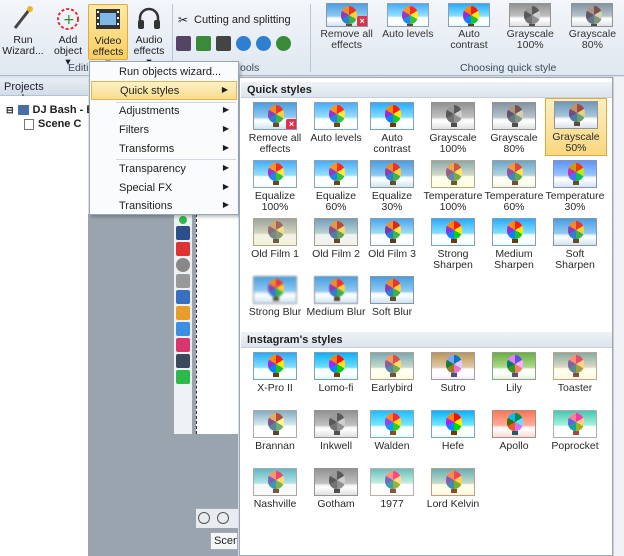 Image resolution: width=624 pixels, height=556 pixels. I want to click on style-equalize-100: Equalize 100%, so click(275, 187).